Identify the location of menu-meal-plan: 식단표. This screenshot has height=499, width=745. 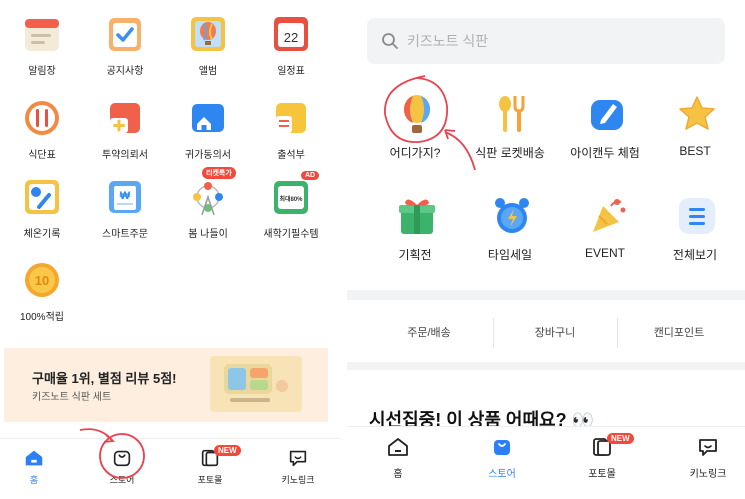
(42, 123).